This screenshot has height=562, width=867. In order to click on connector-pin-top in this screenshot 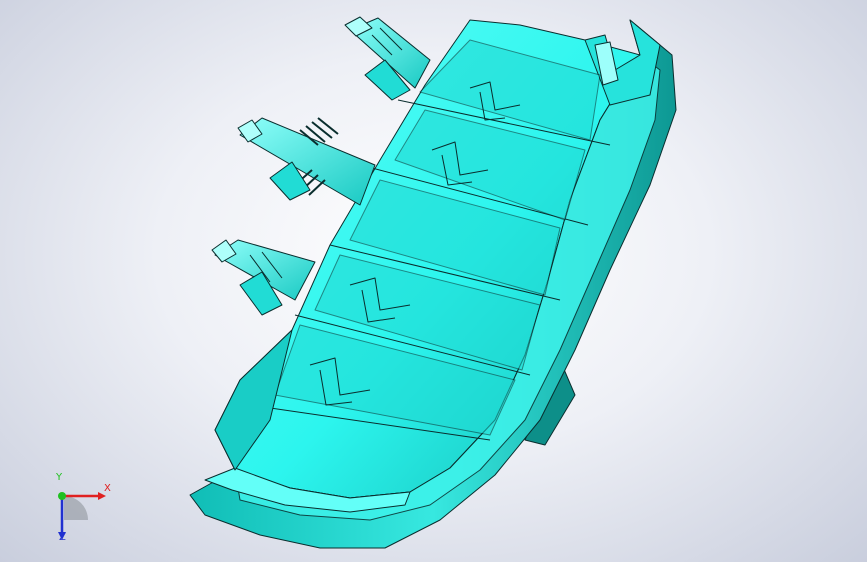, I will do `click(387, 58)`.